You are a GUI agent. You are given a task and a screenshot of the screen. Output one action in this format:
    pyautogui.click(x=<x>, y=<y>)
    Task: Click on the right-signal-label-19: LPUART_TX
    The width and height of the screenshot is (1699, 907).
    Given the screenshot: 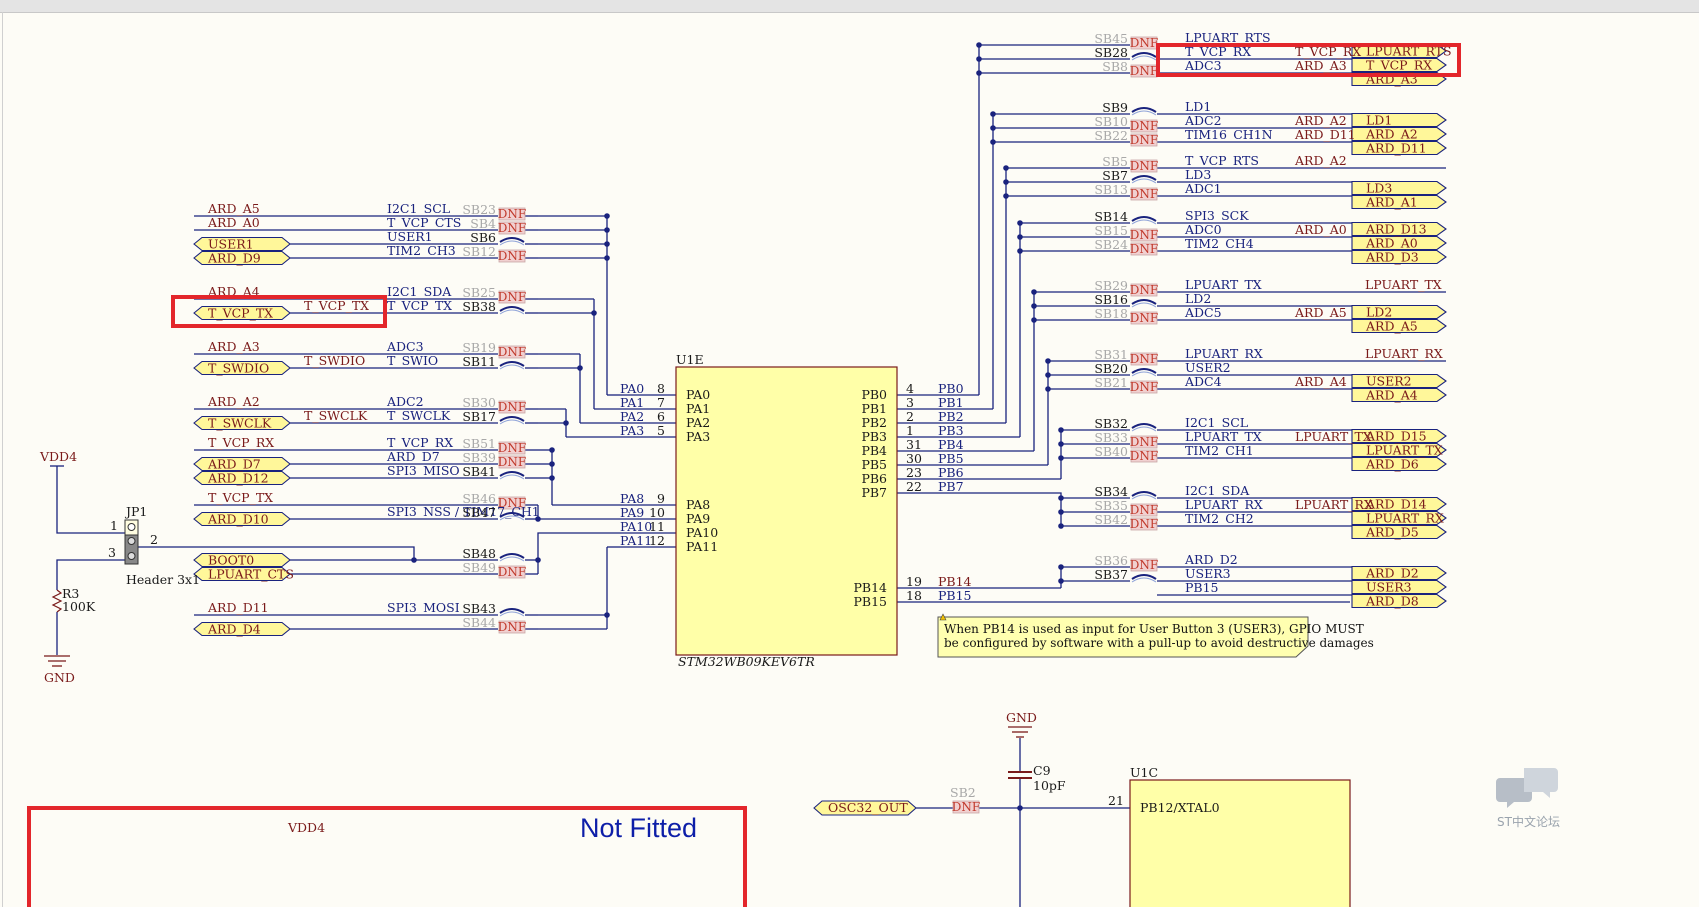 What is the action you would take?
    pyautogui.click(x=1223, y=436)
    